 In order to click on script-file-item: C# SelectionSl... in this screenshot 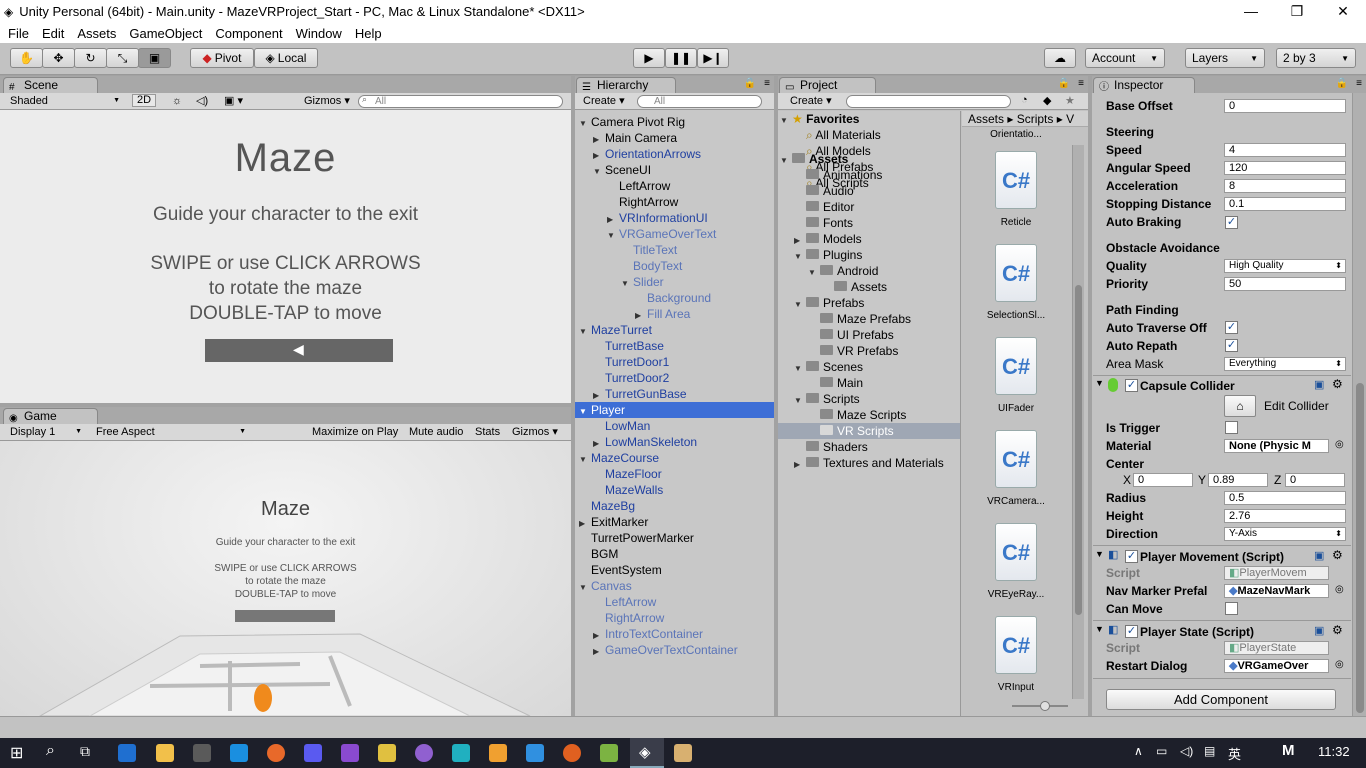, I will do `click(1016, 282)`.